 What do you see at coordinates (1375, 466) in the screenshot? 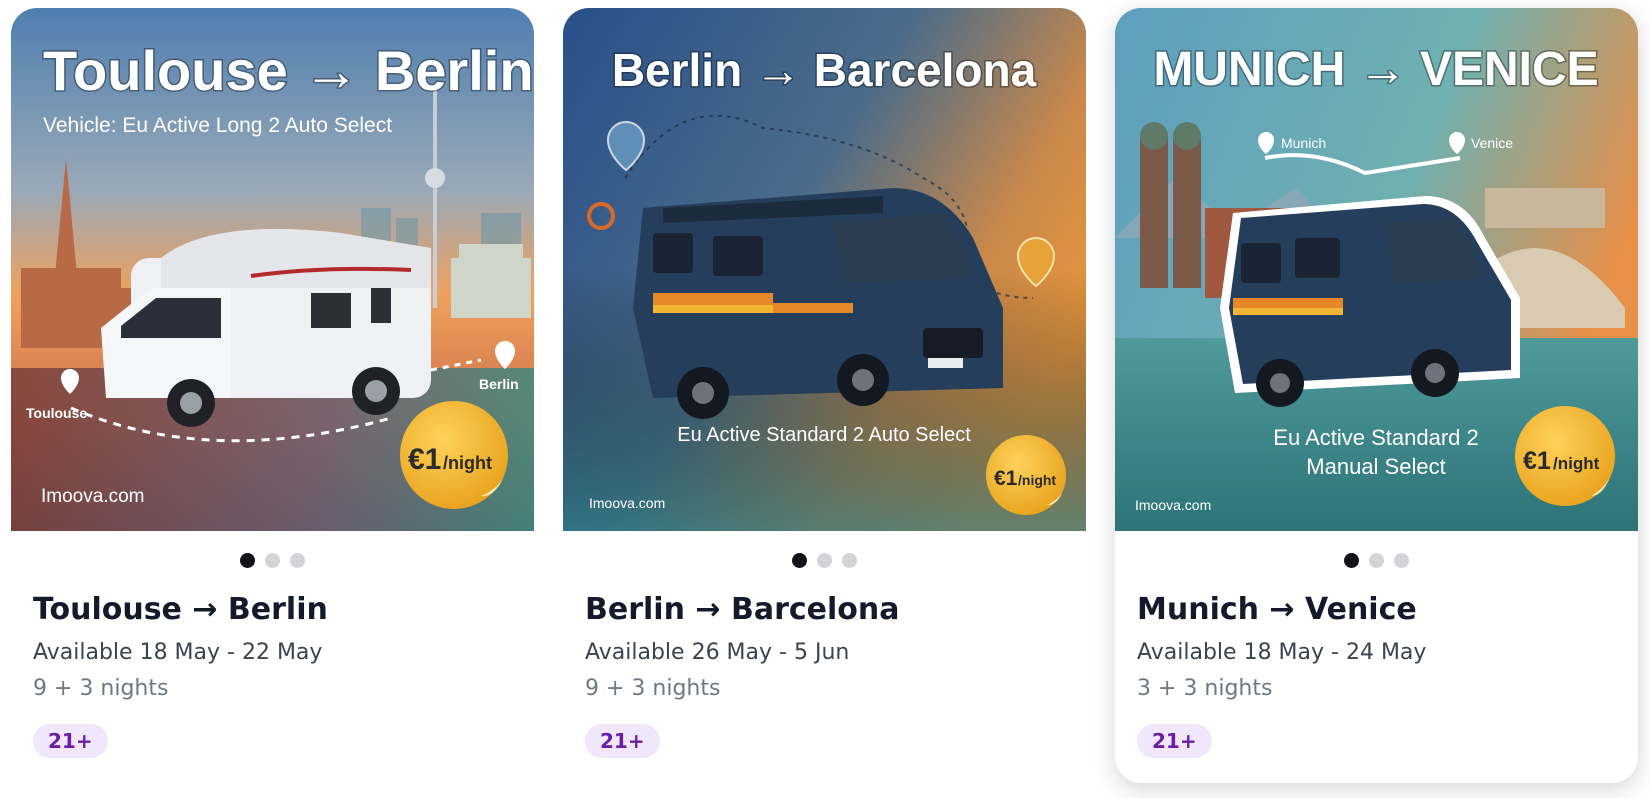
I see `image-vehicle-line-2: Manual Select` at bounding box center [1375, 466].